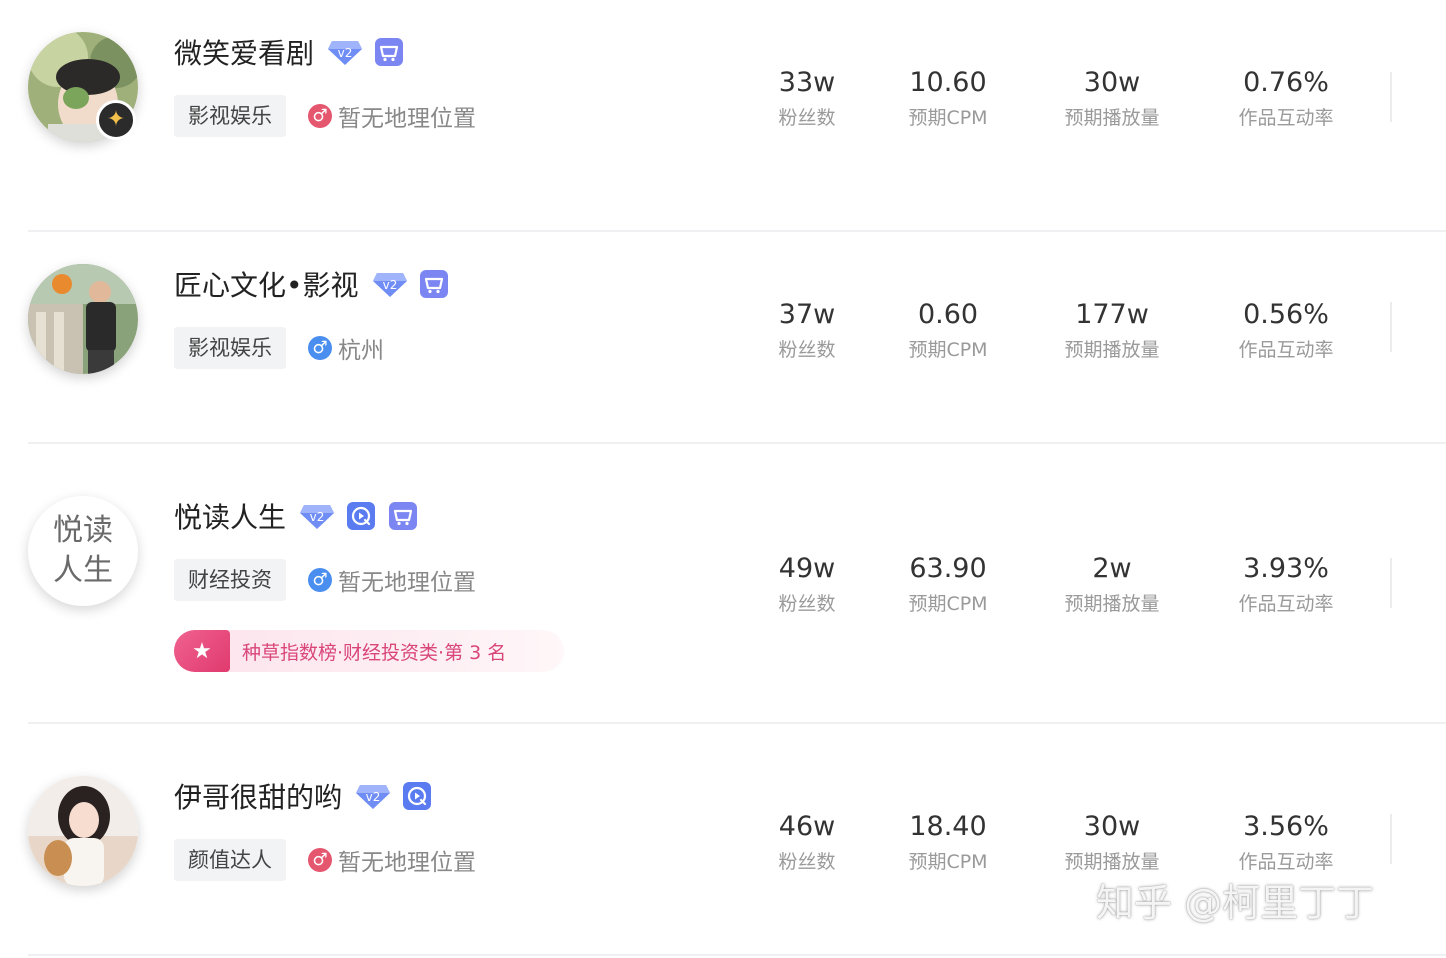  I want to click on fans-value: 49w, so click(807, 568).